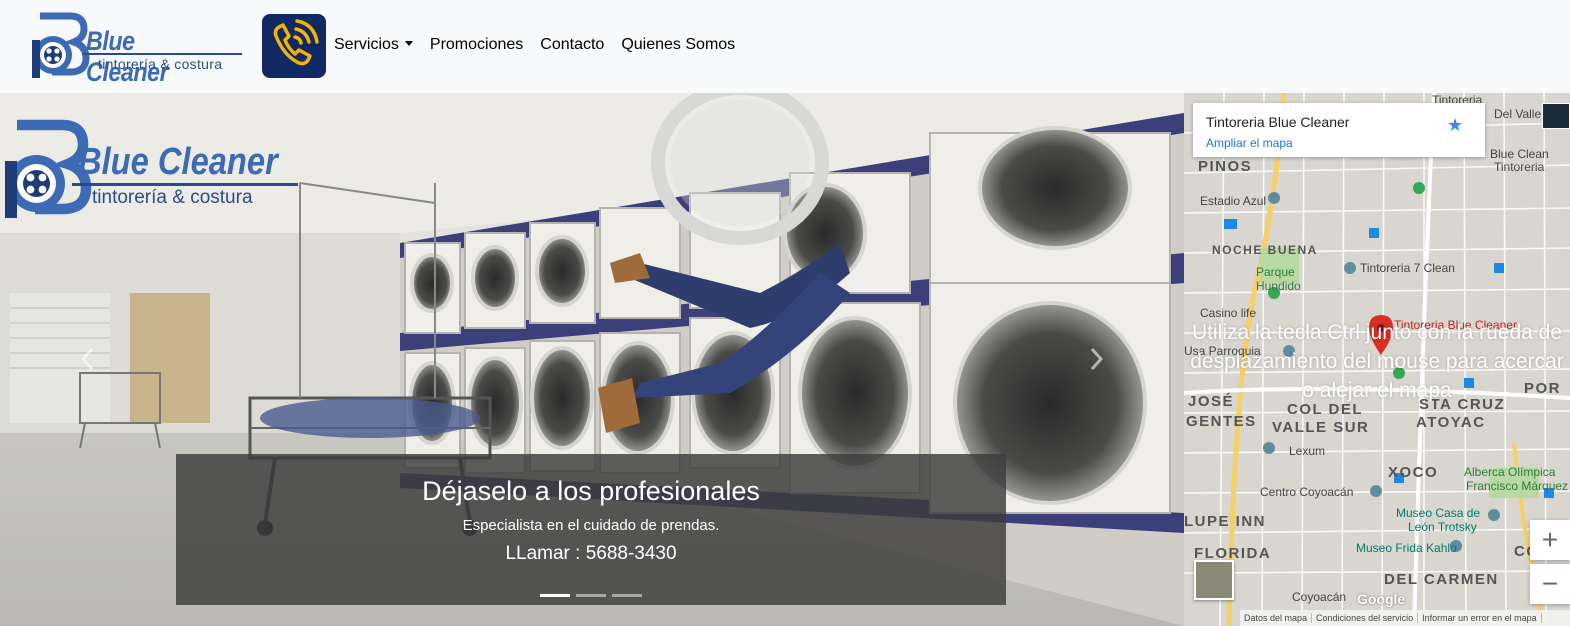 This screenshot has height=626, width=1570. What do you see at coordinates (1214, 580) in the screenshot?
I see `map-satellite-toggle` at bounding box center [1214, 580].